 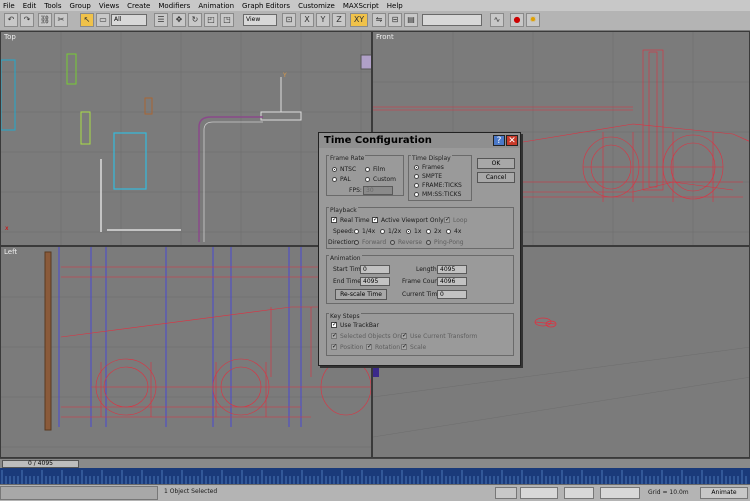 What do you see at coordinates (668, 492) in the screenshot?
I see `grid-size: Grid = 10.0m` at bounding box center [668, 492].